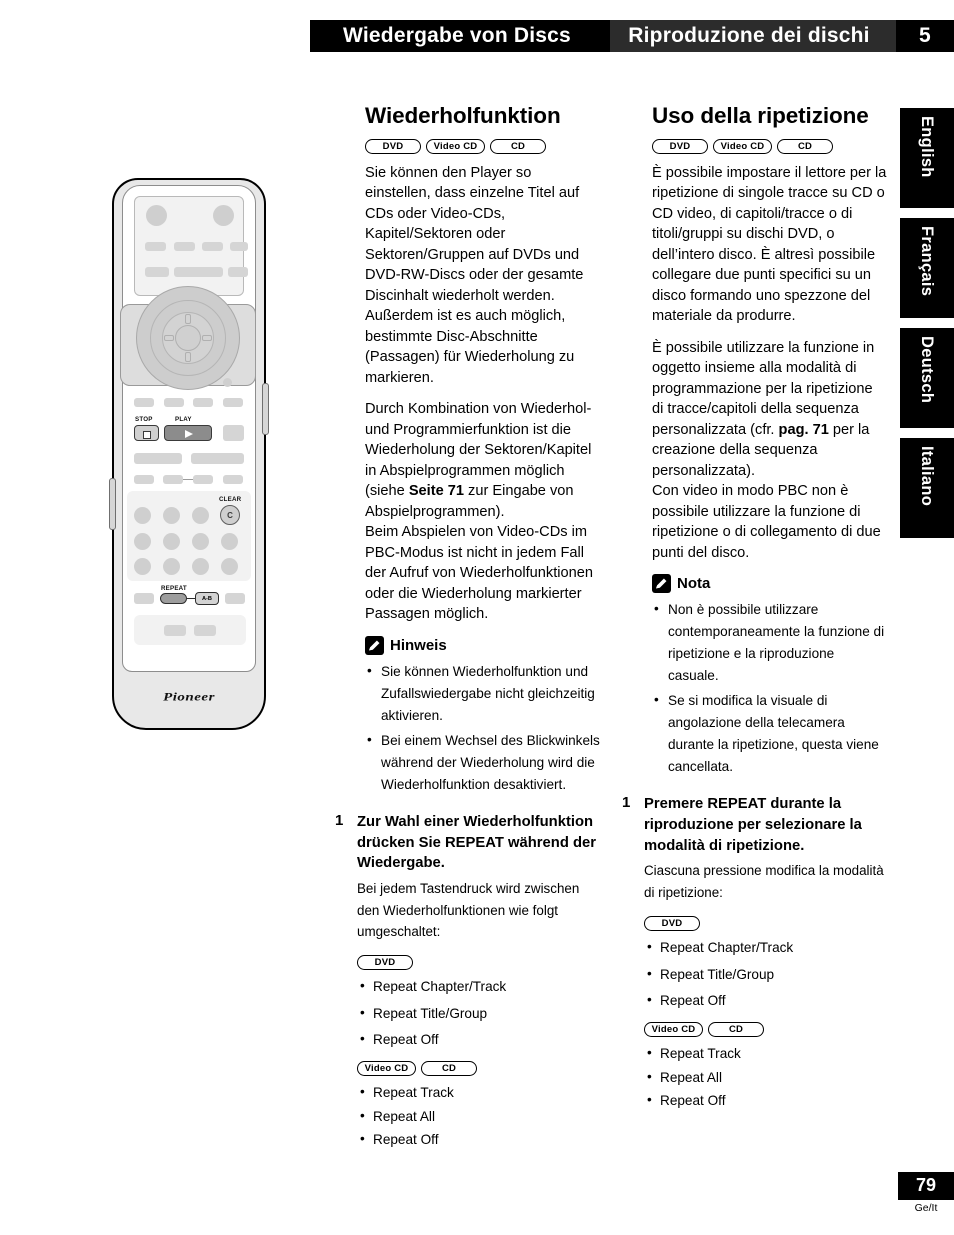  I want to click on remote-stop-button, so click(146, 433).